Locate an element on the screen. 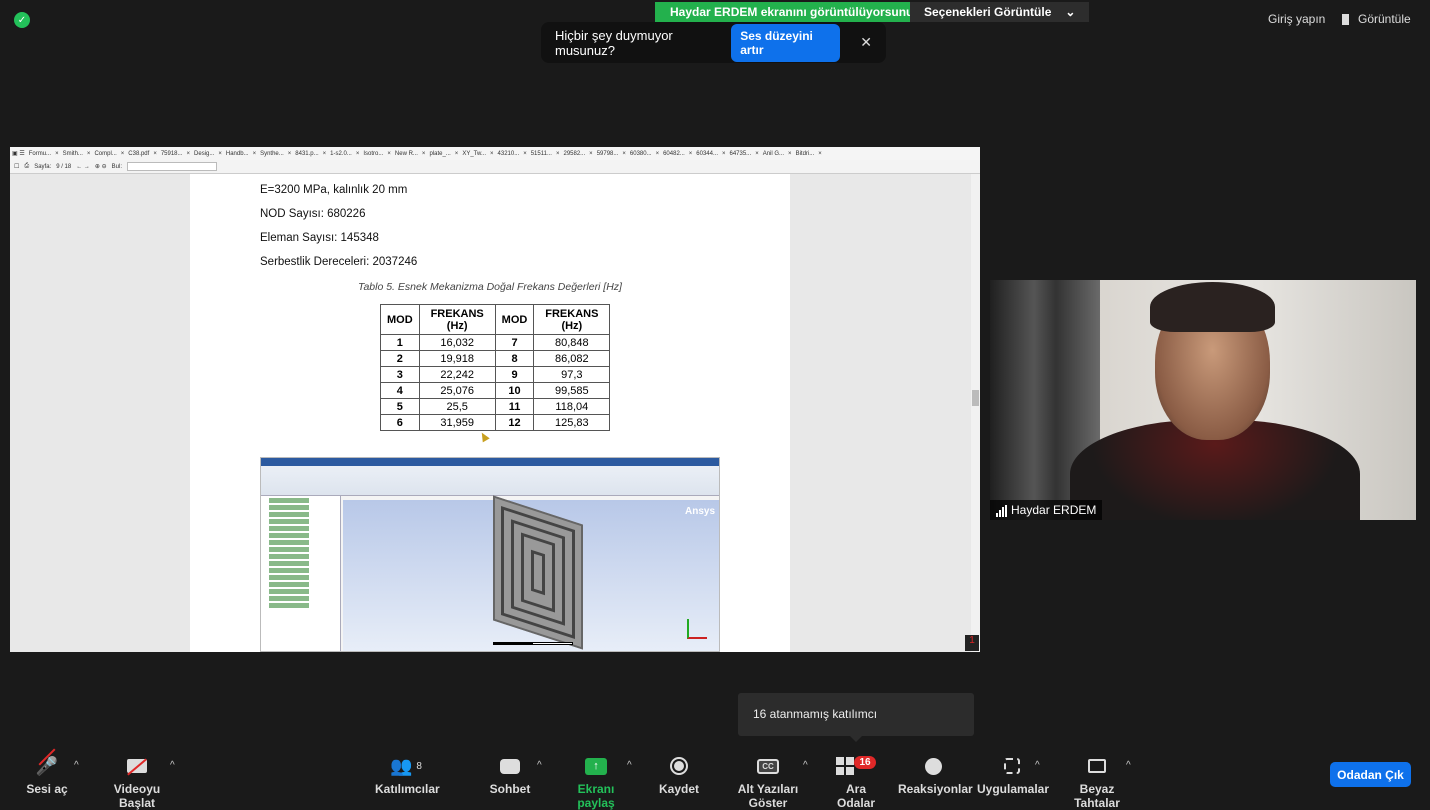 The image size is (1430, 810). share-screen-button: ↑ Ekranı paylaş is located at coordinates (596, 781).